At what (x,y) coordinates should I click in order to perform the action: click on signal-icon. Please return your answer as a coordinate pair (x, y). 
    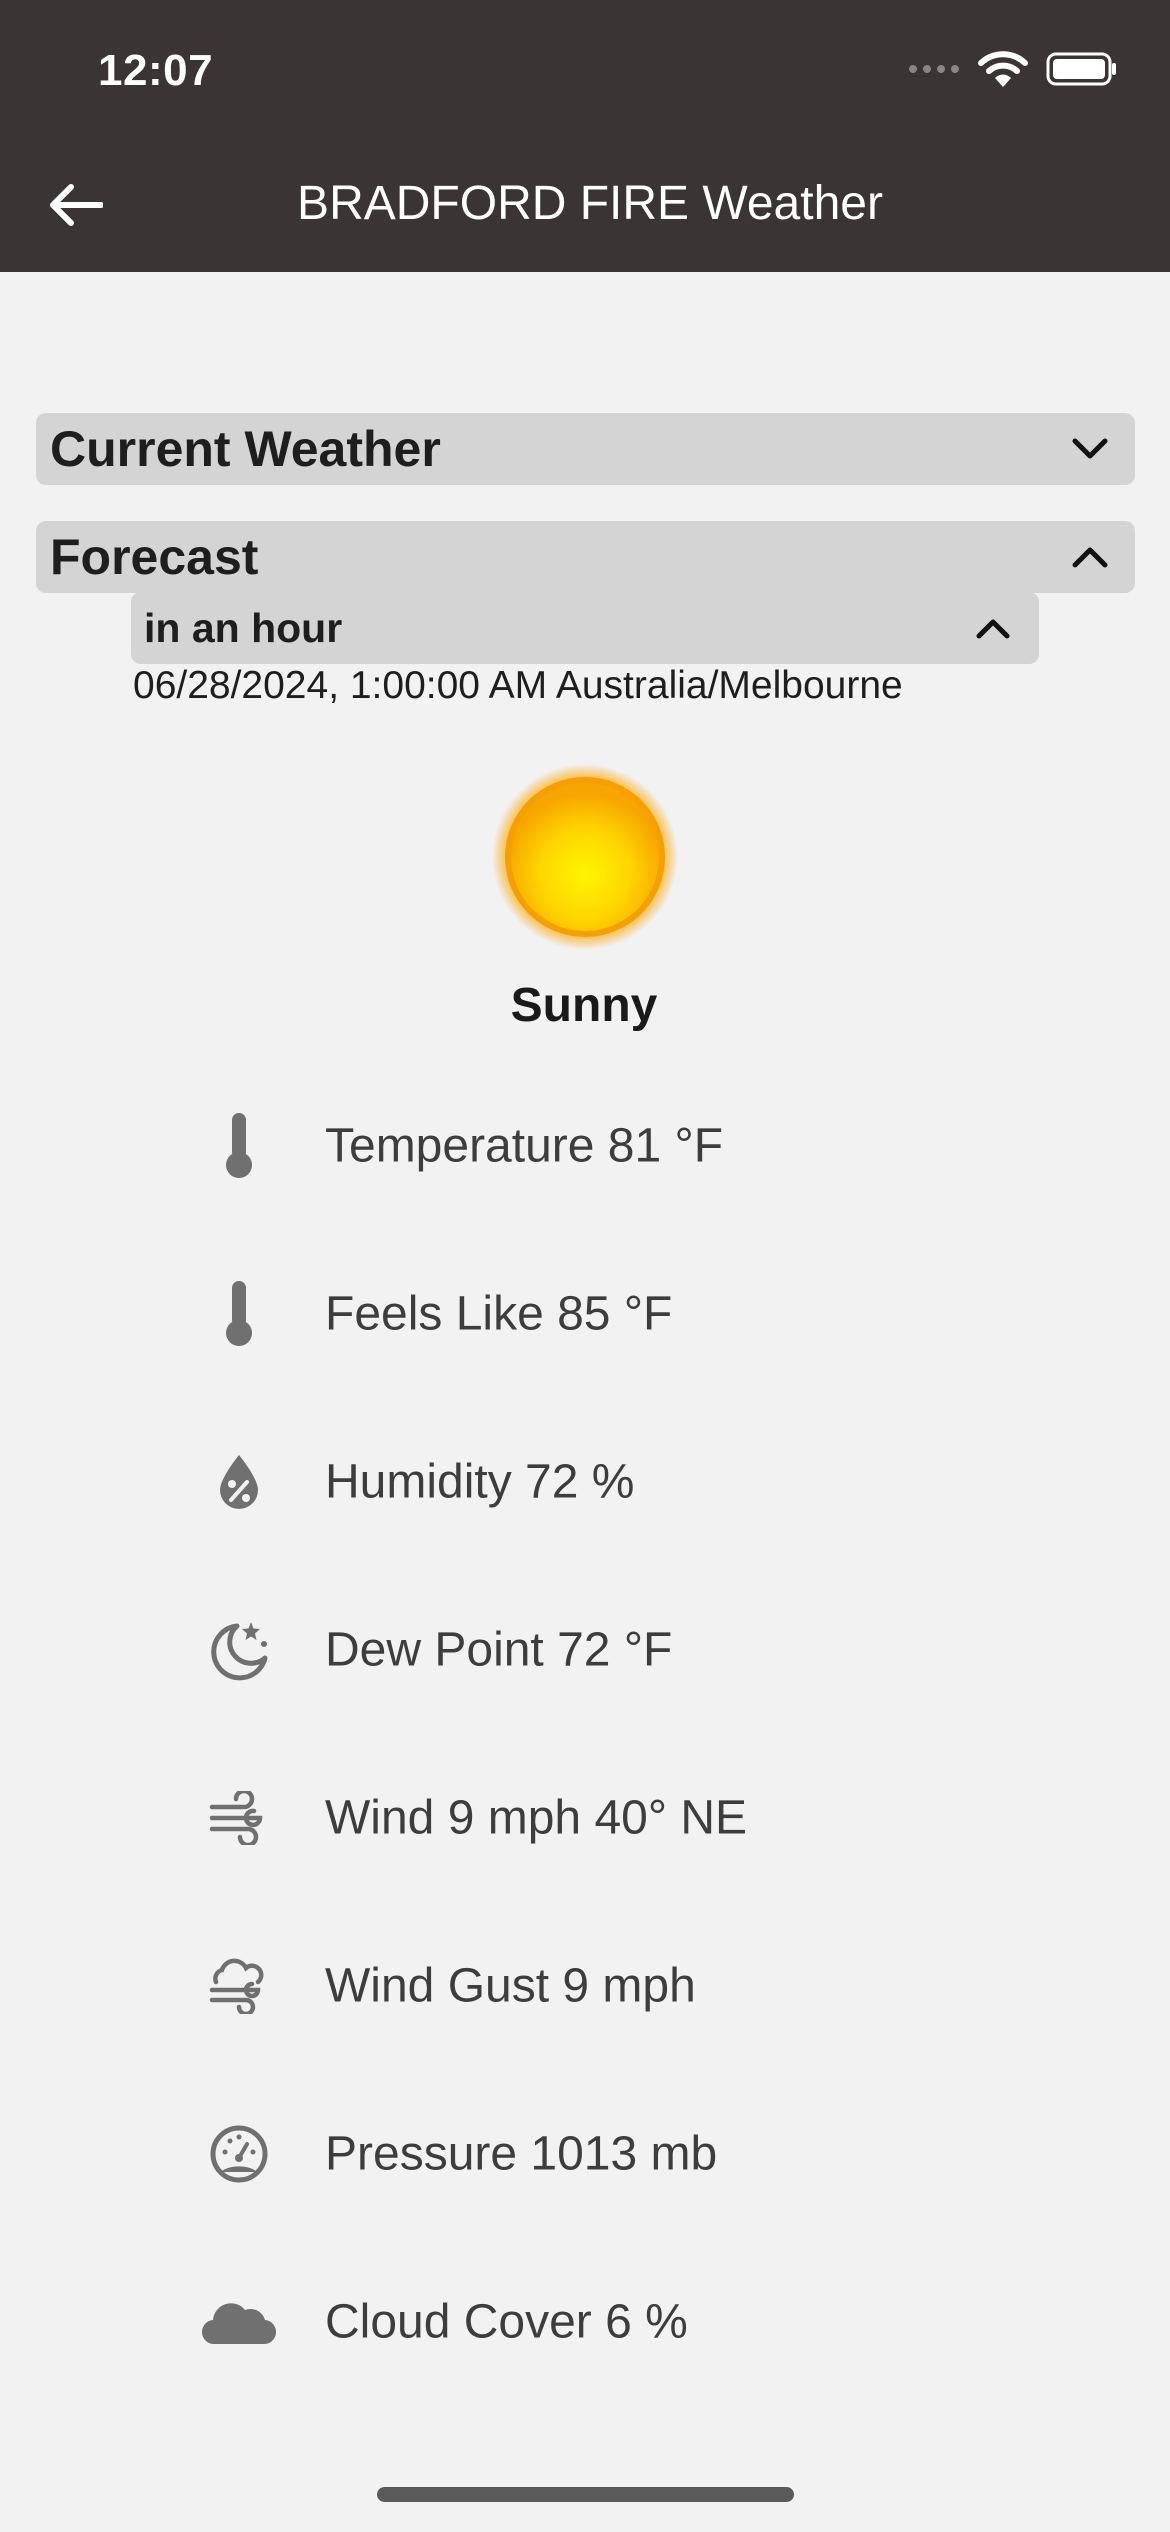
    Looking at the image, I should click on (934, 69).